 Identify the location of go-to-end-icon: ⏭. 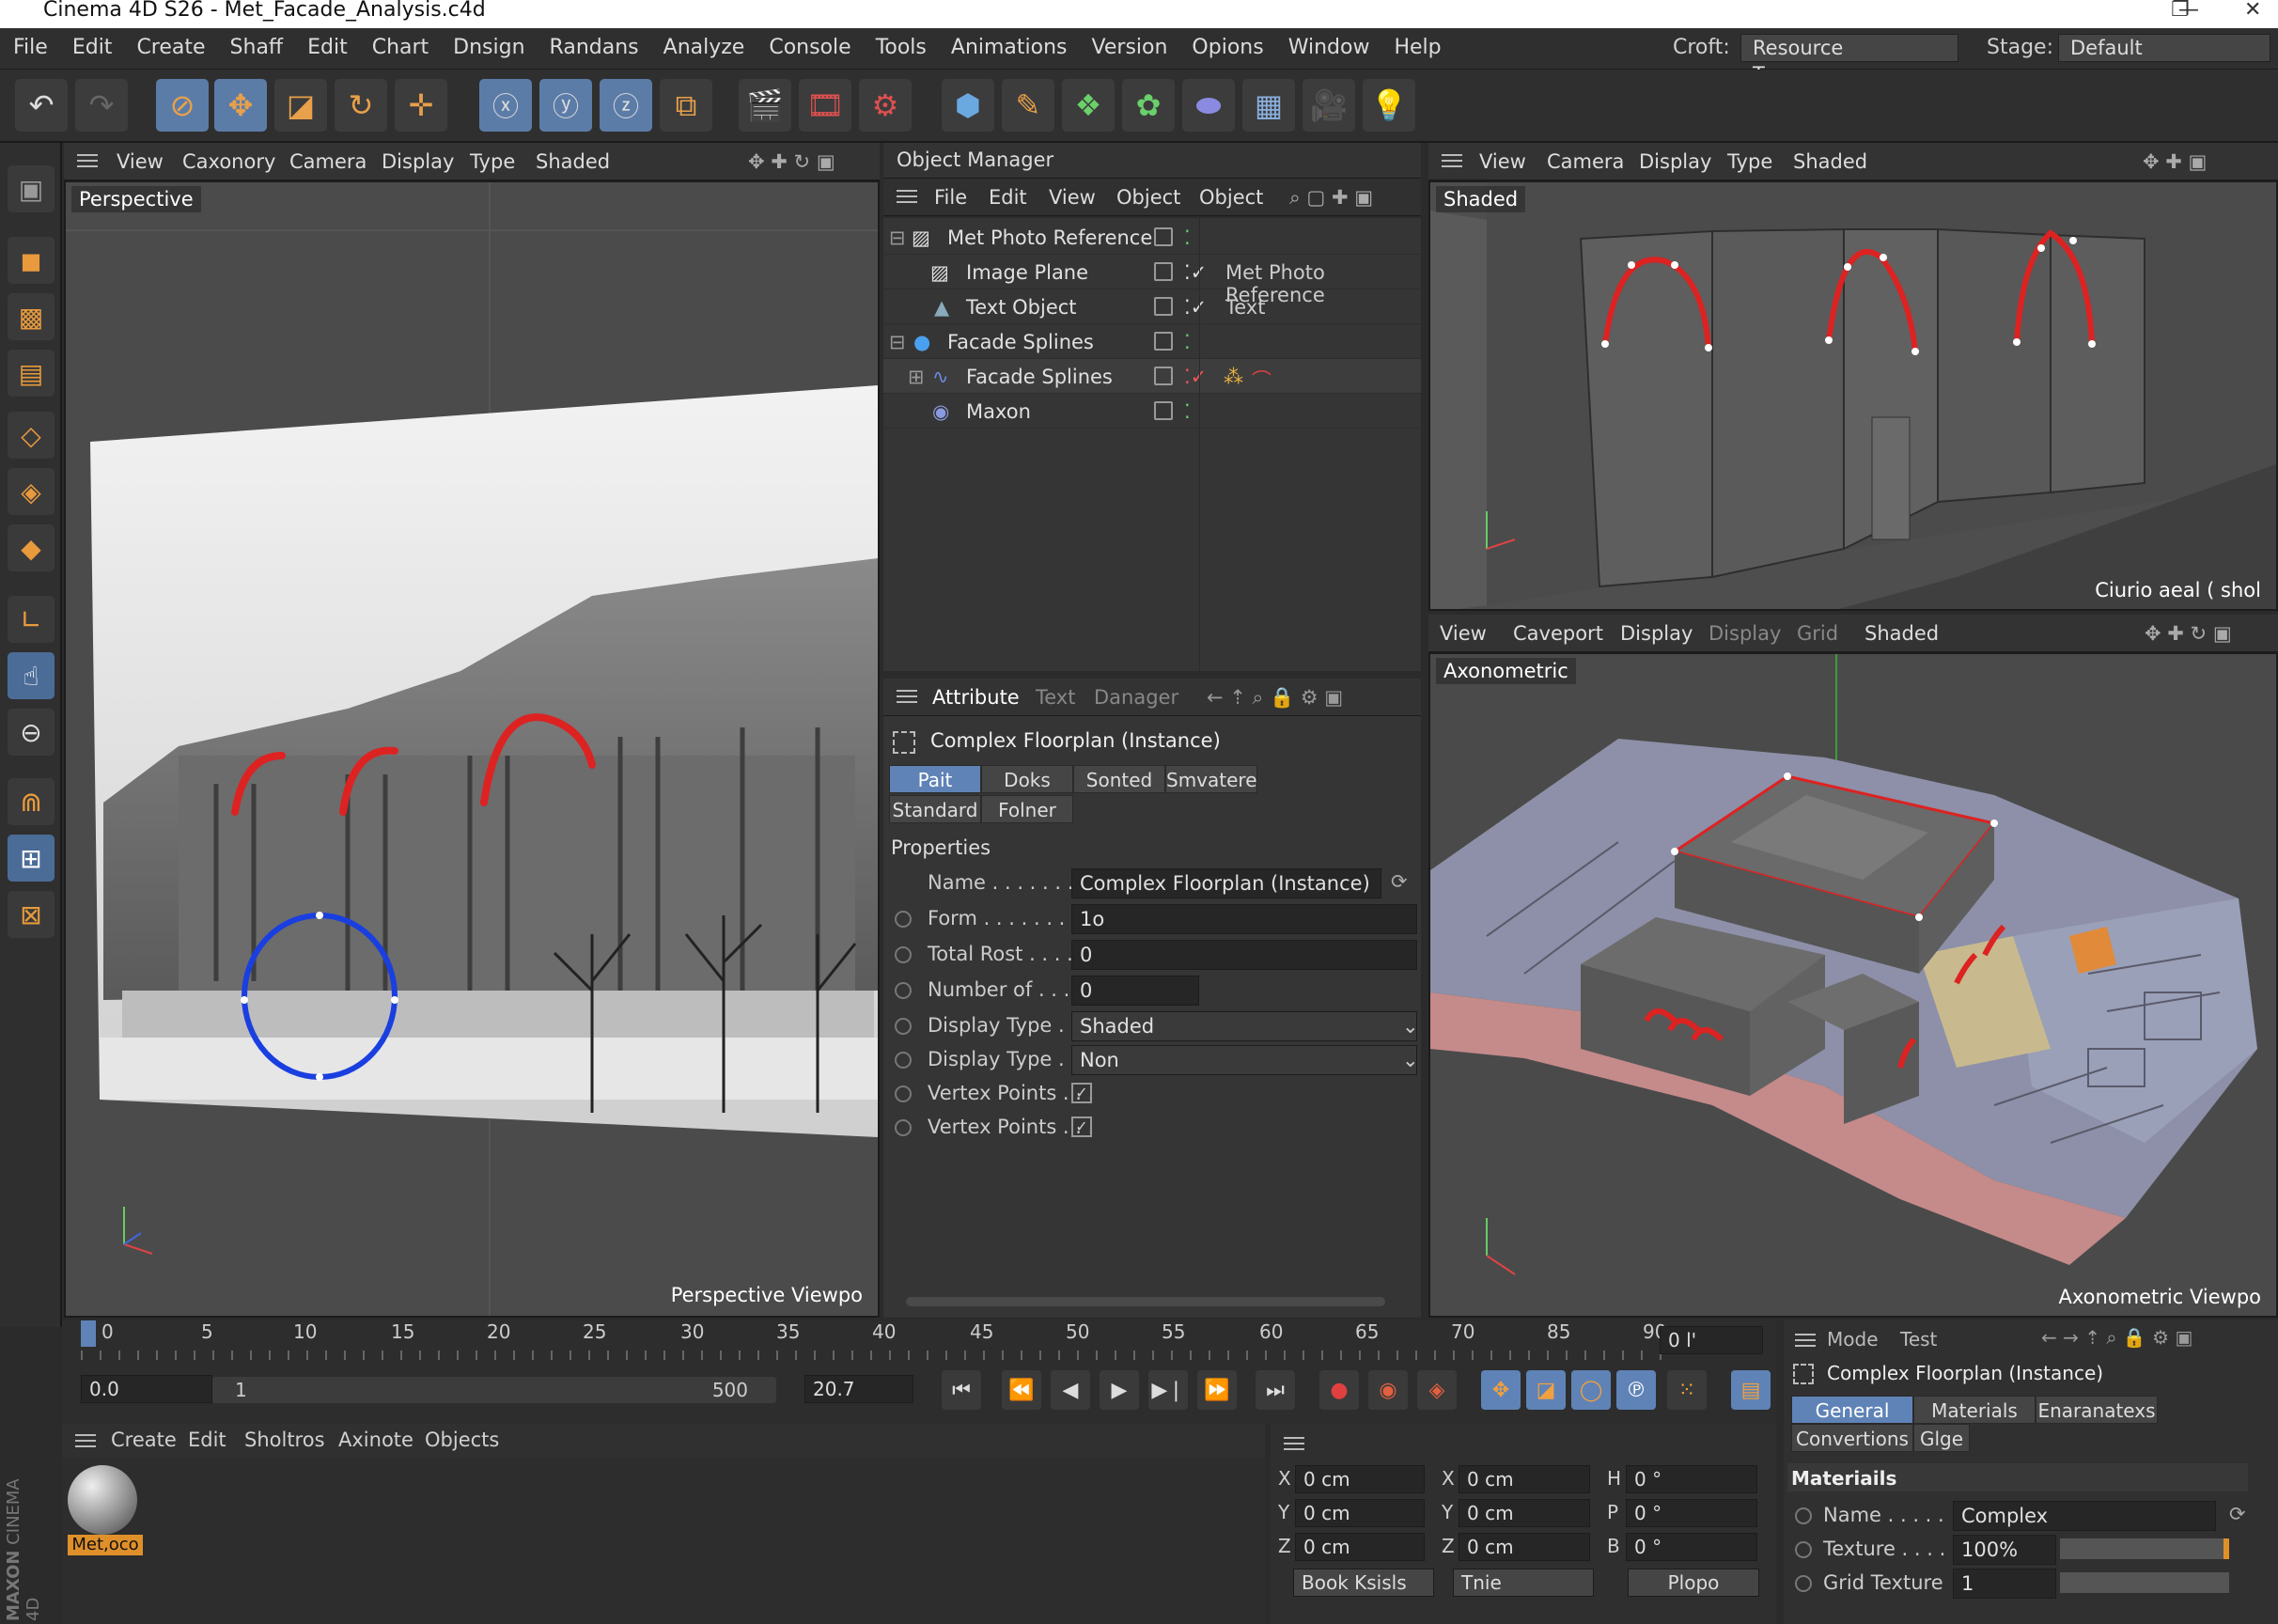
(1275, 1390).